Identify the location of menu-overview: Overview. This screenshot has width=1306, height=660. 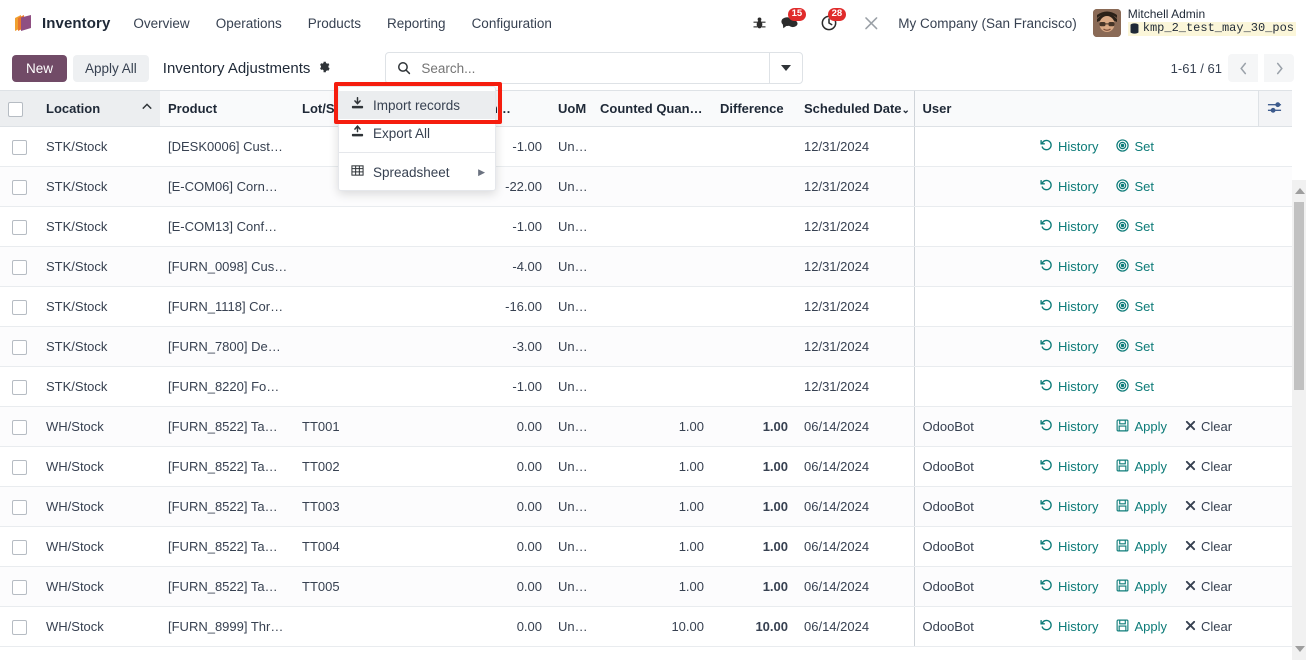
(161, 23).